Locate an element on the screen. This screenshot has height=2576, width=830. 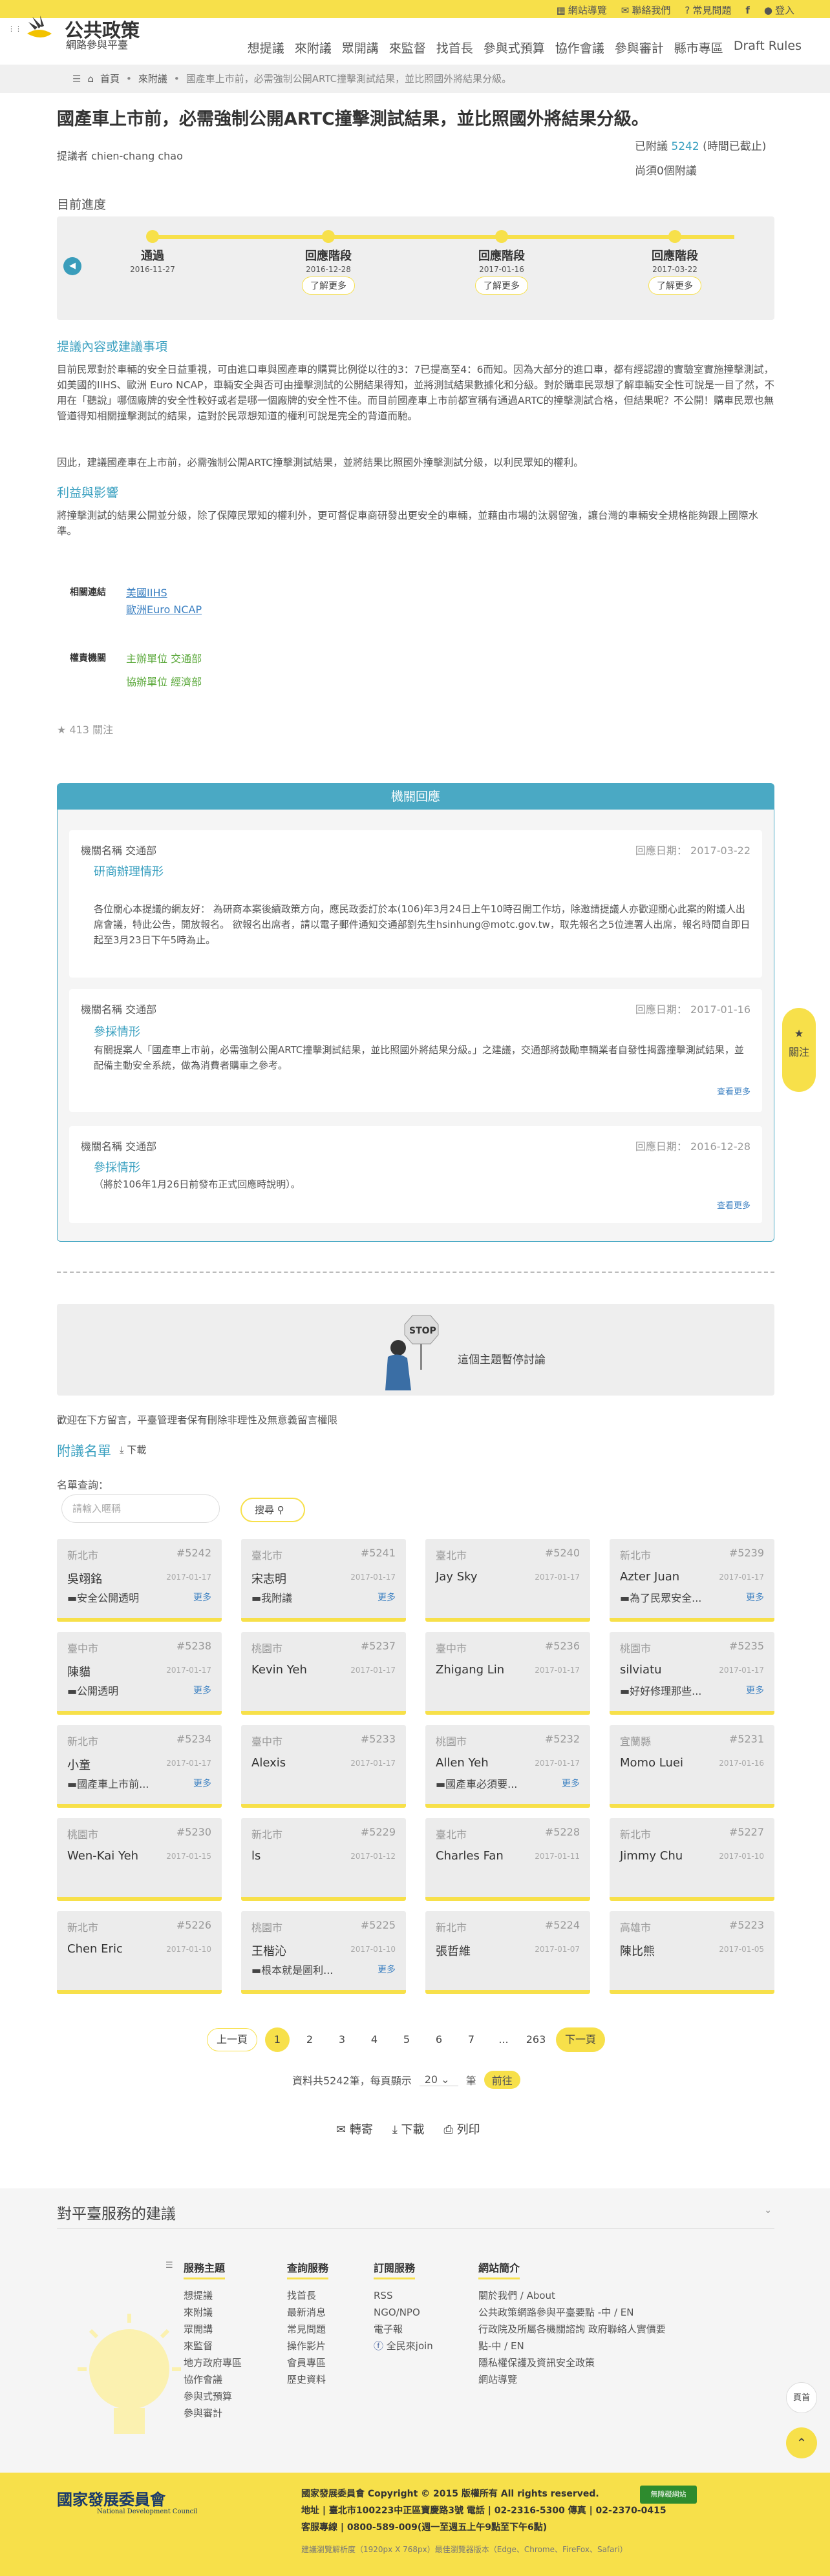
signer-card: 新北市 #5239 Azter Juan 2017-01-17 ▬為了民眾安全... 更多 is located at coordinates (692, 1580).